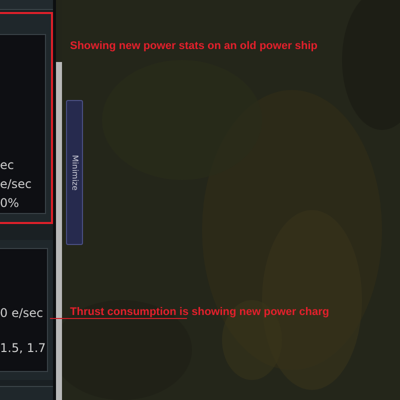  What do you see at coordinates (23, 348) in the screenshot?
I see `stat-text: 1.5, 1.7` at bounding box center [23, 348].